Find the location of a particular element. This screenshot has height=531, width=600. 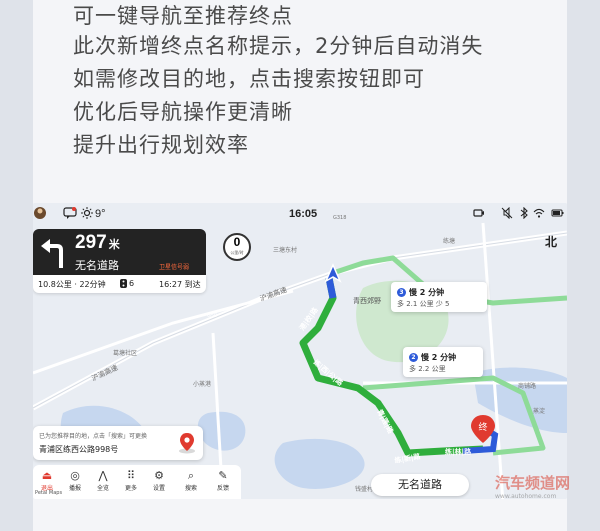

clock: 16:05 is located at coordinates (303, 214).